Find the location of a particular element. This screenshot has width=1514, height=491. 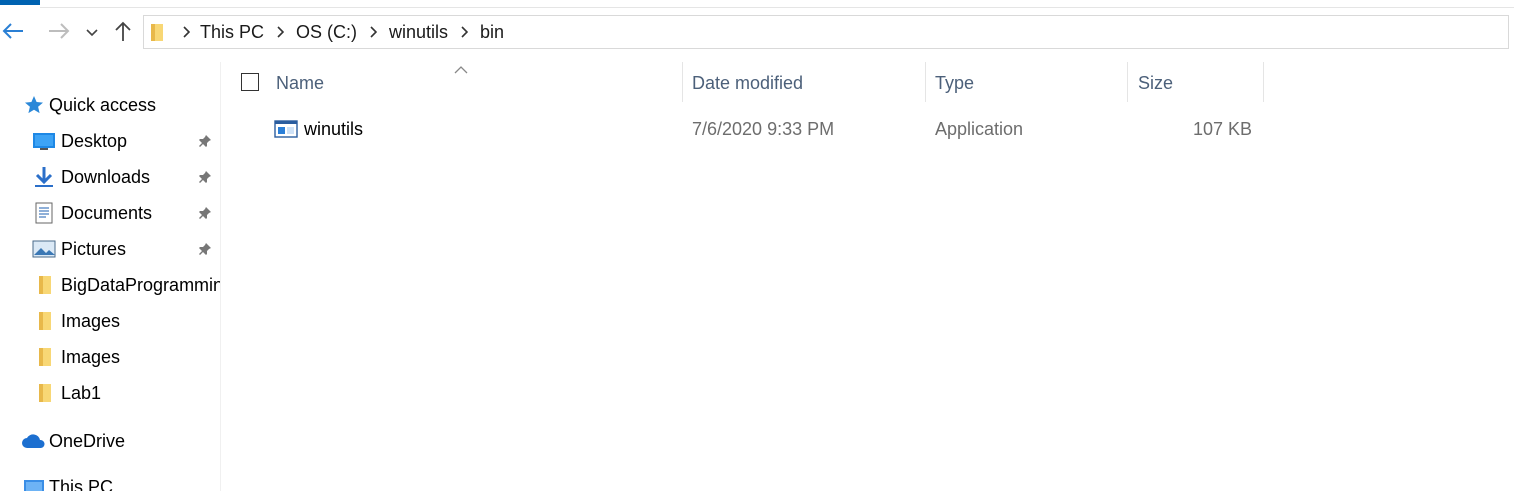

navigation-pane: Quick access Desktop Downloads Documents is located at coordinates (110, 276).